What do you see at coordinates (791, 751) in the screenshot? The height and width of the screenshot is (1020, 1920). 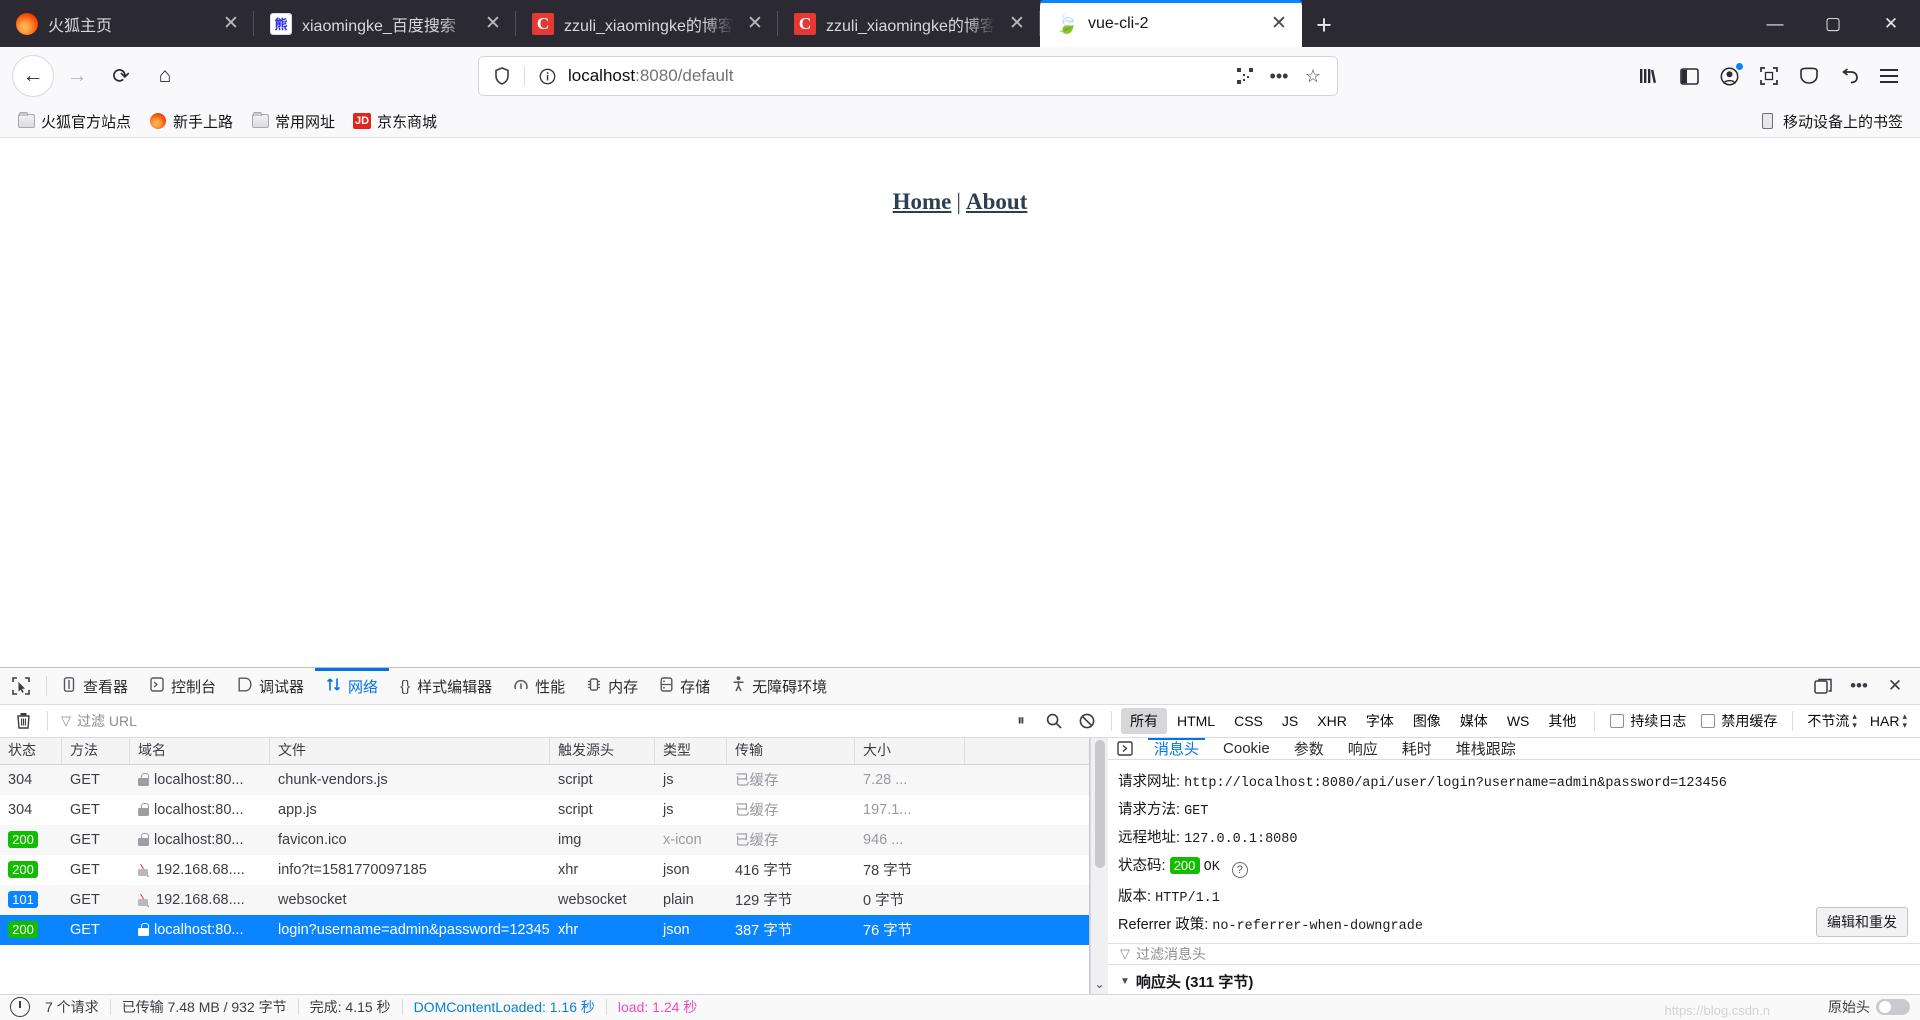 I see `column-transfer: 传输` at bounding box center [791, 751].